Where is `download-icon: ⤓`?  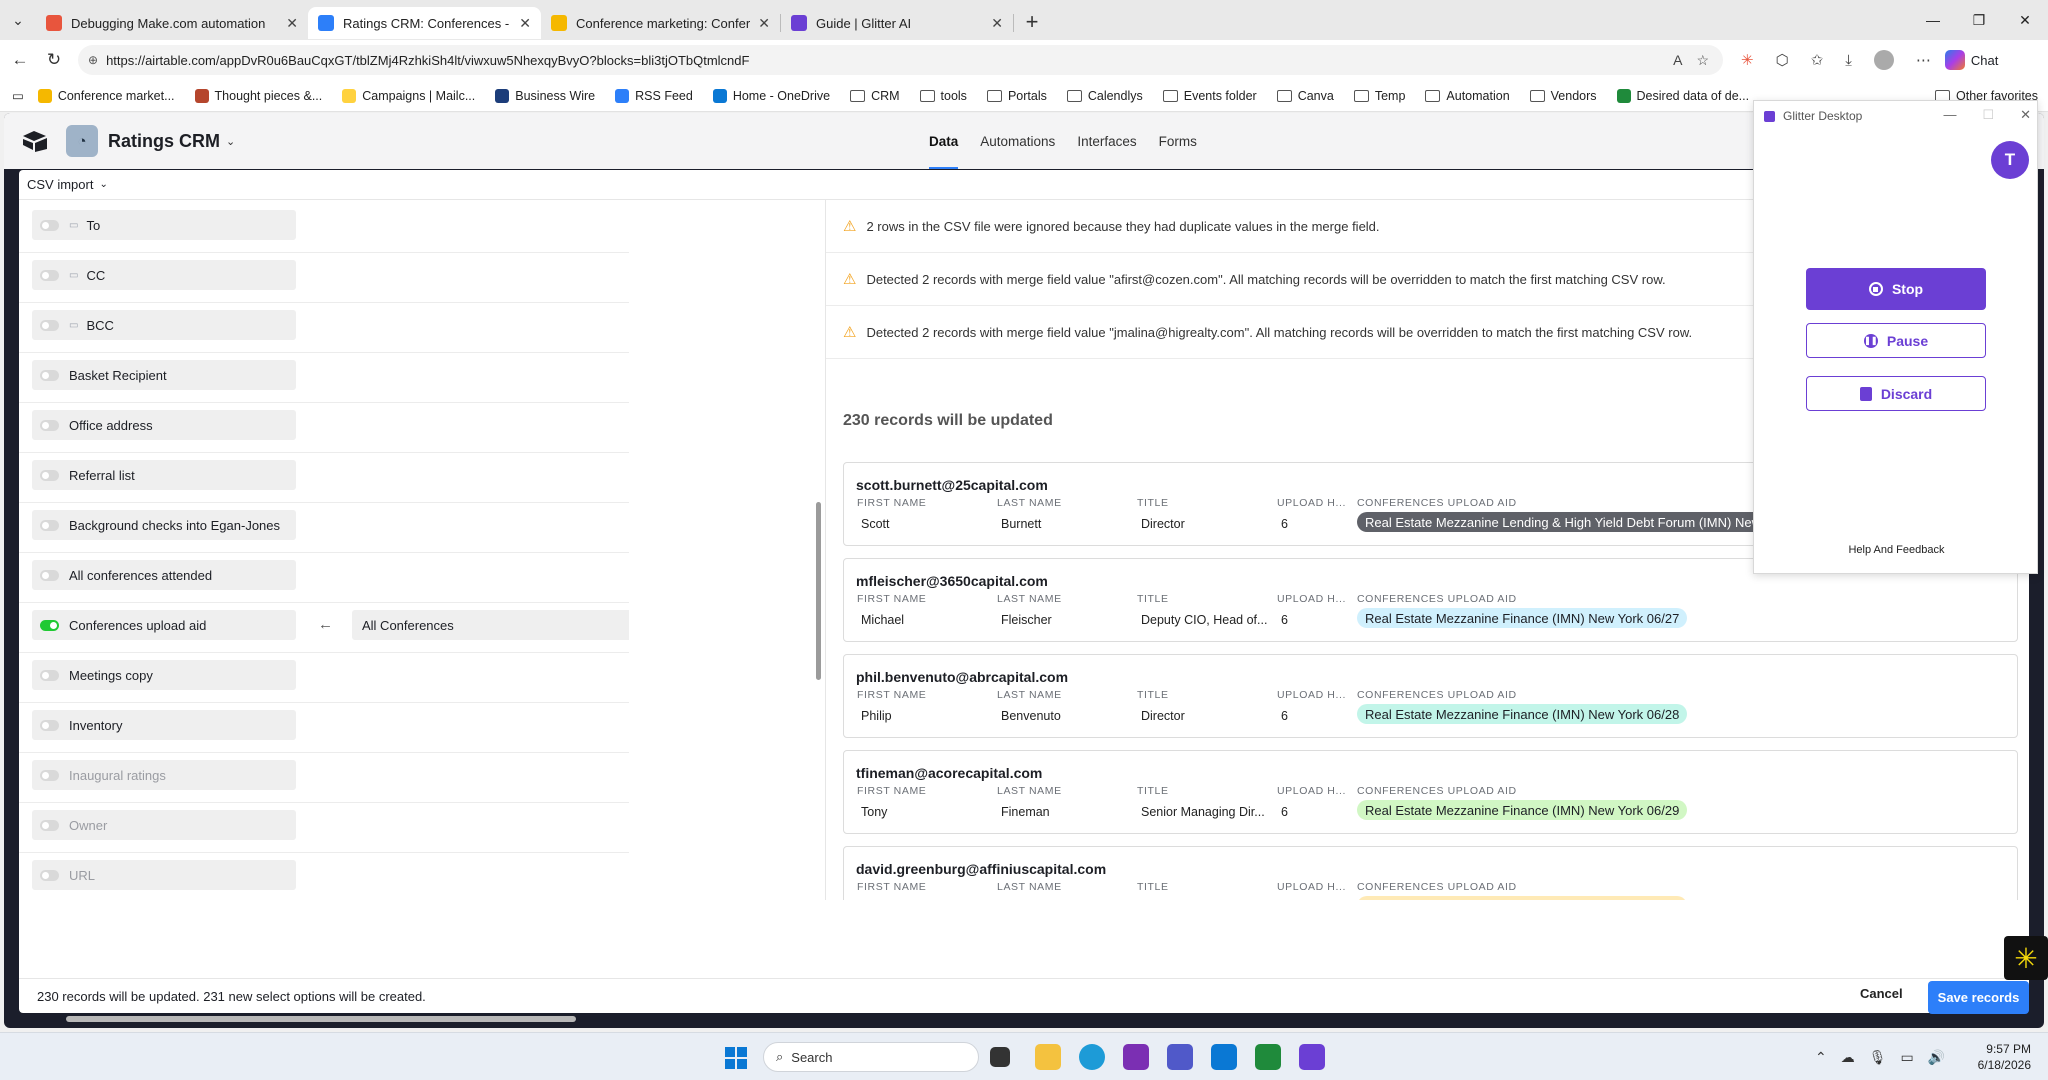
download-icon: ⤓ is located at coordinates (1848, 60).